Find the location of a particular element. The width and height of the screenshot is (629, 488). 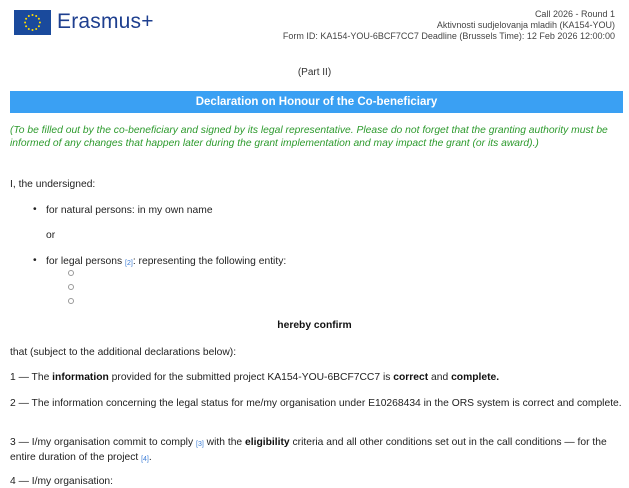

confirm-heading: hereby confirm is located at coordinates (314, 325).